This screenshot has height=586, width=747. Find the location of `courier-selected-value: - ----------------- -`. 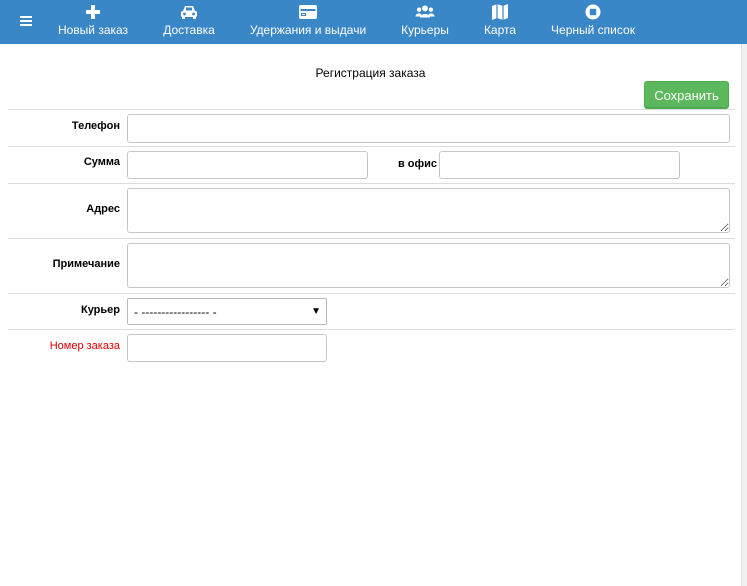

courier-selected-value: - ----------------- - is located at coordinates (175, 312).